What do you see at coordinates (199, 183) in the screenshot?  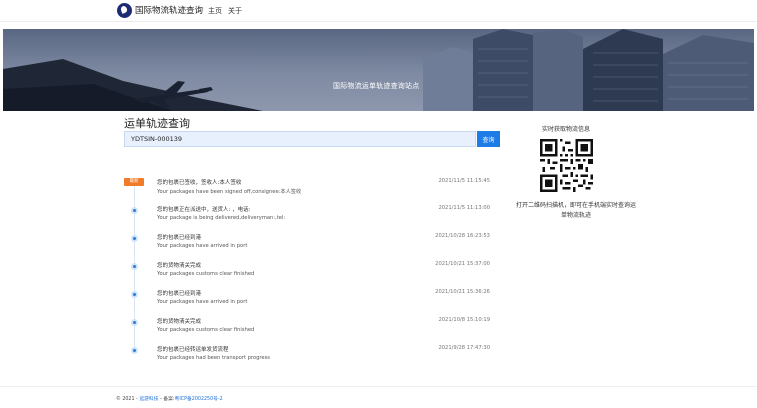 I see `event-title: 您的包裹已签收，签收人:本人签收` at bounding box center [199, 183].